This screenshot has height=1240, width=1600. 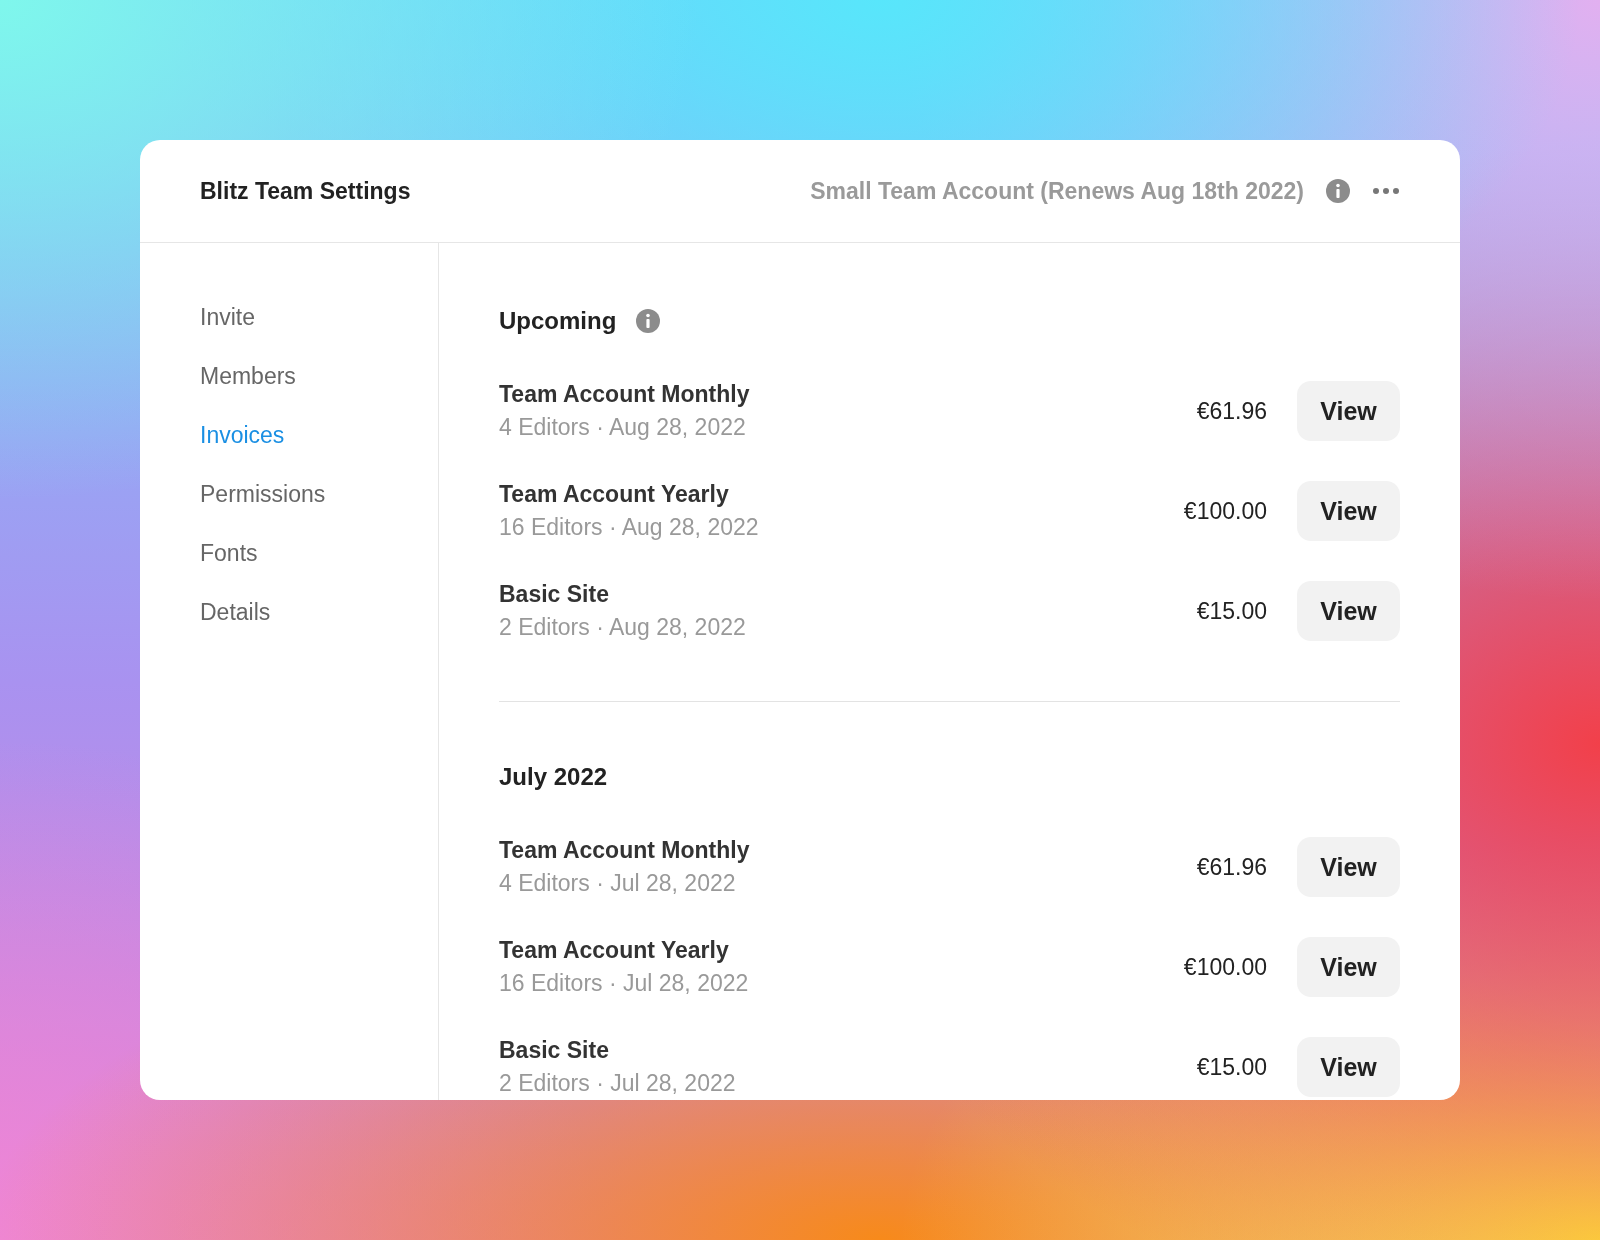 What do you see at coordinates (306, 191) in the screenshot?
I see `window-title: Blitz Team Settings` at bounding box center [306, 191].